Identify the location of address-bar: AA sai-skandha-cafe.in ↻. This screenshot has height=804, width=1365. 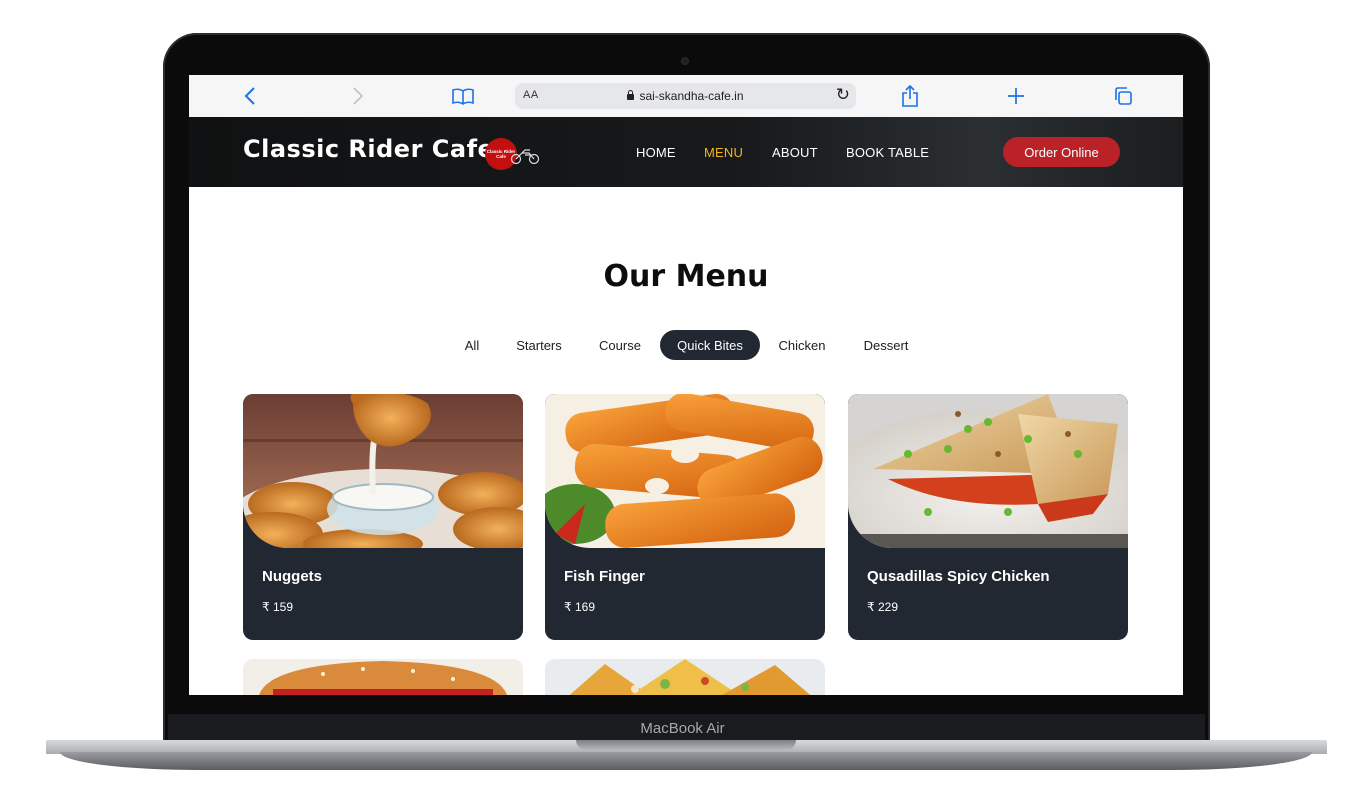
(685, 96).